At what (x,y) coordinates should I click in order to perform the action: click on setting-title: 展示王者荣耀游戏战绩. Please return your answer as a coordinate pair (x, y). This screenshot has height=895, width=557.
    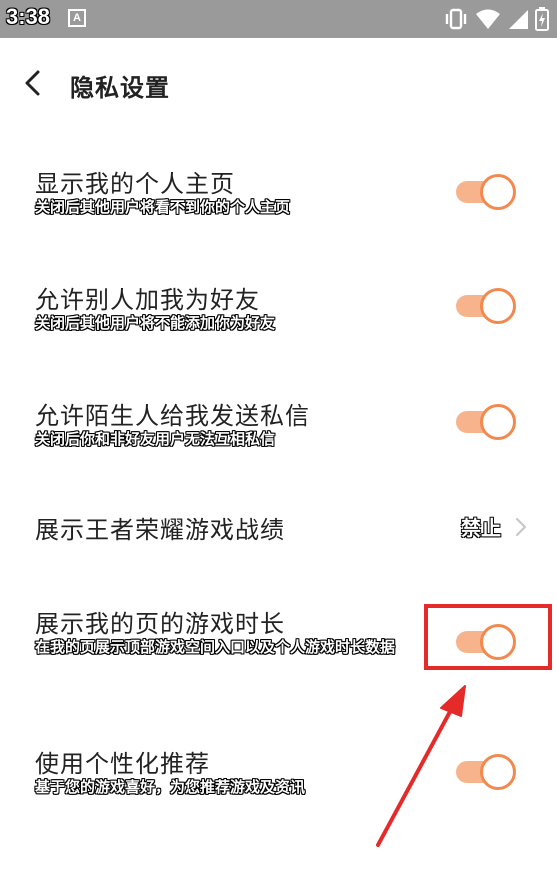
    Looking at the image, I should click on (160, 530).